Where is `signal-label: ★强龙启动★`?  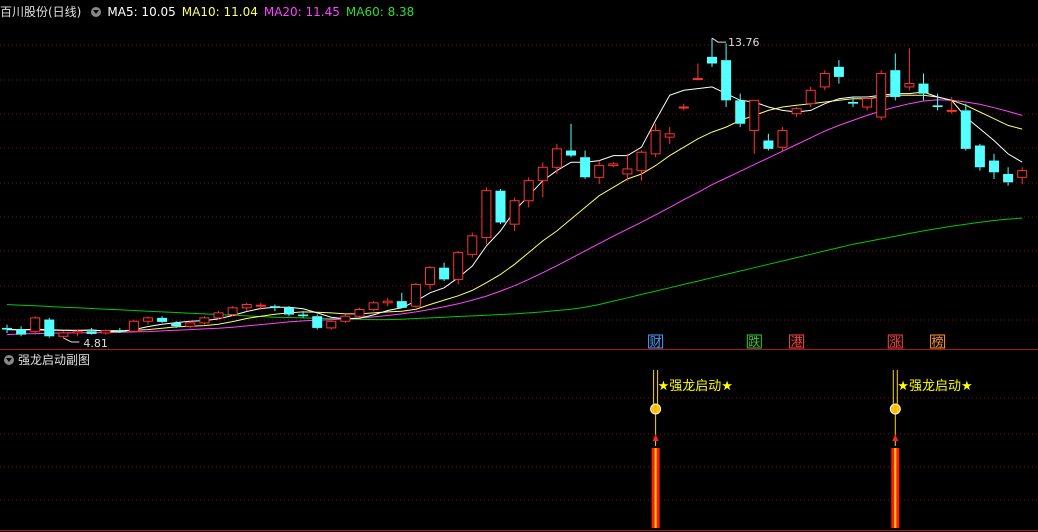
signal-label: ★强龙启动★ is located at coordinates (934, 386).